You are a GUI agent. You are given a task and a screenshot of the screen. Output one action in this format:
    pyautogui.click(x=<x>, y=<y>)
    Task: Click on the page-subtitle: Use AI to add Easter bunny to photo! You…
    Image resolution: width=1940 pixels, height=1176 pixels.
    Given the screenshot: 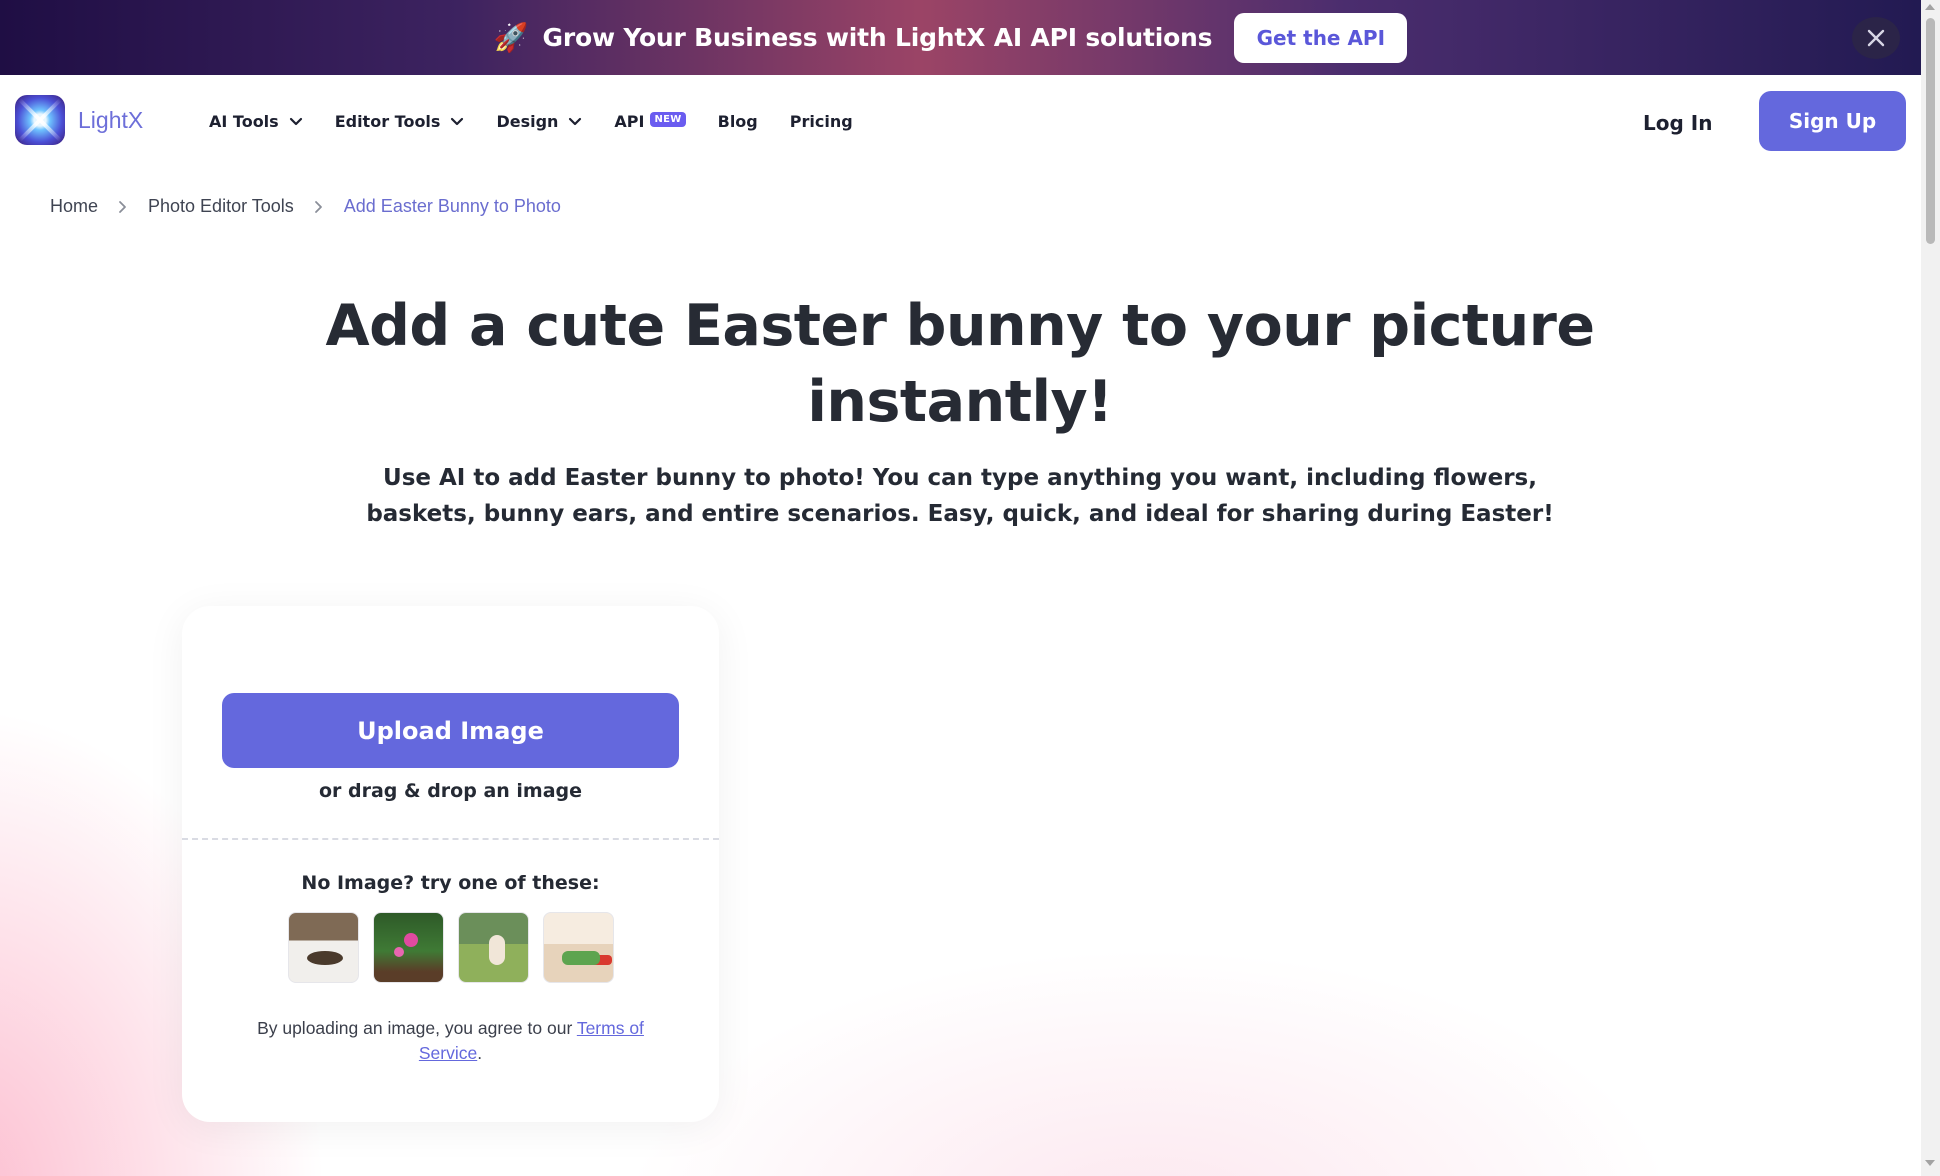 What is the action you would take?
    pyautogui.click(x=960, y=496)
    